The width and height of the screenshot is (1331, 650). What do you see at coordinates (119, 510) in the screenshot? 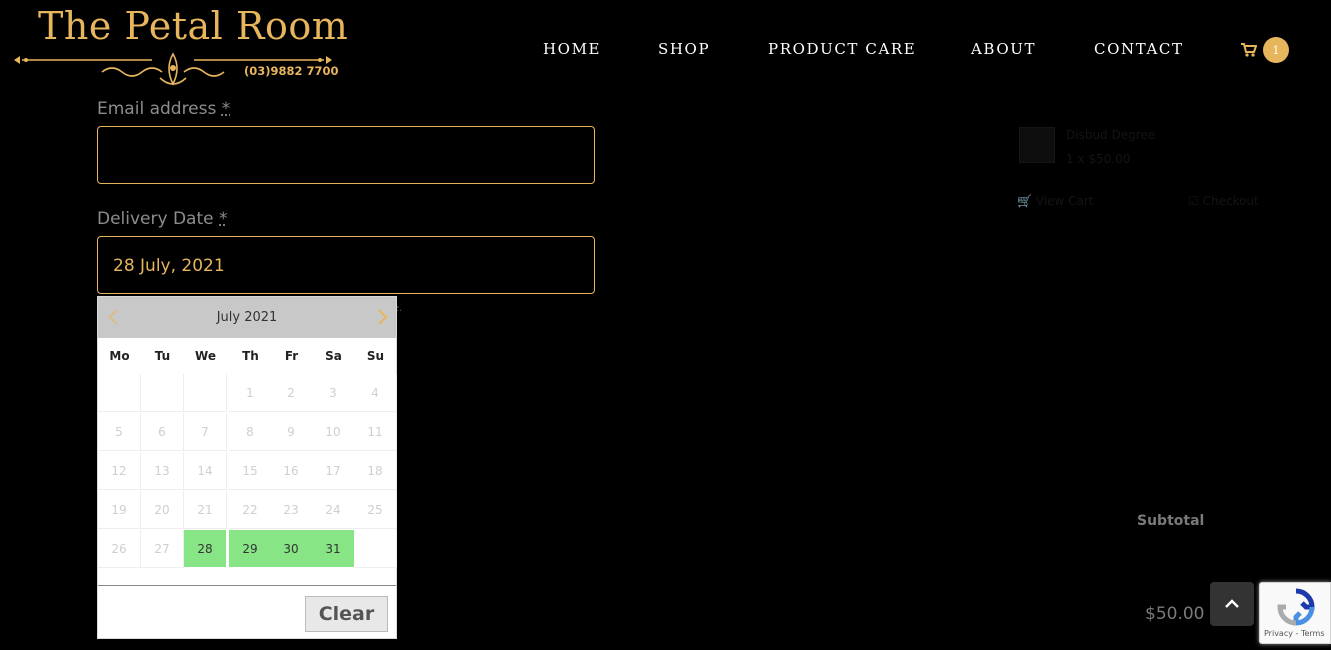
I see `datepicker-day-disabled: 19` at bounding box center [119, 510].